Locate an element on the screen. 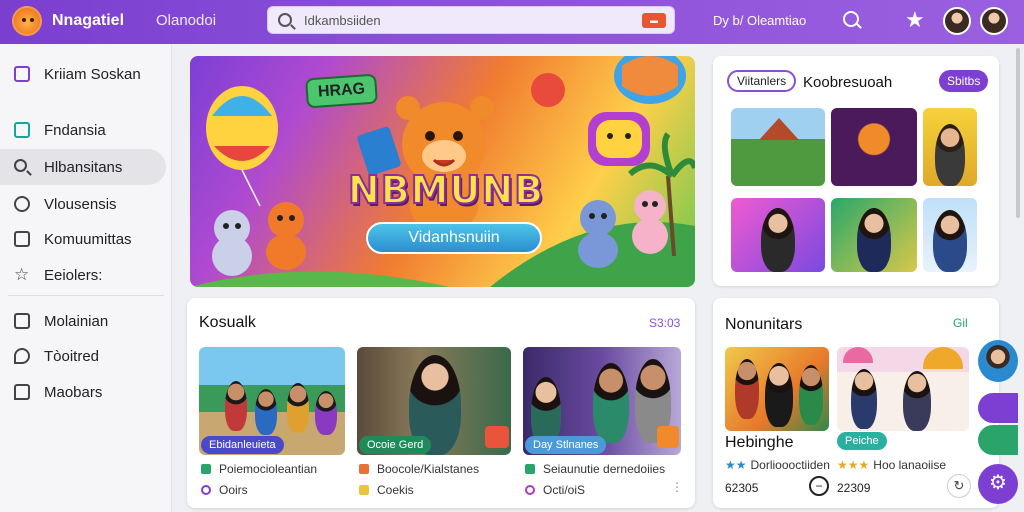 The height and width of the screenshot is (512, 1024). sidebar-item-home: Fndansia is located at coordinates (83, 130).